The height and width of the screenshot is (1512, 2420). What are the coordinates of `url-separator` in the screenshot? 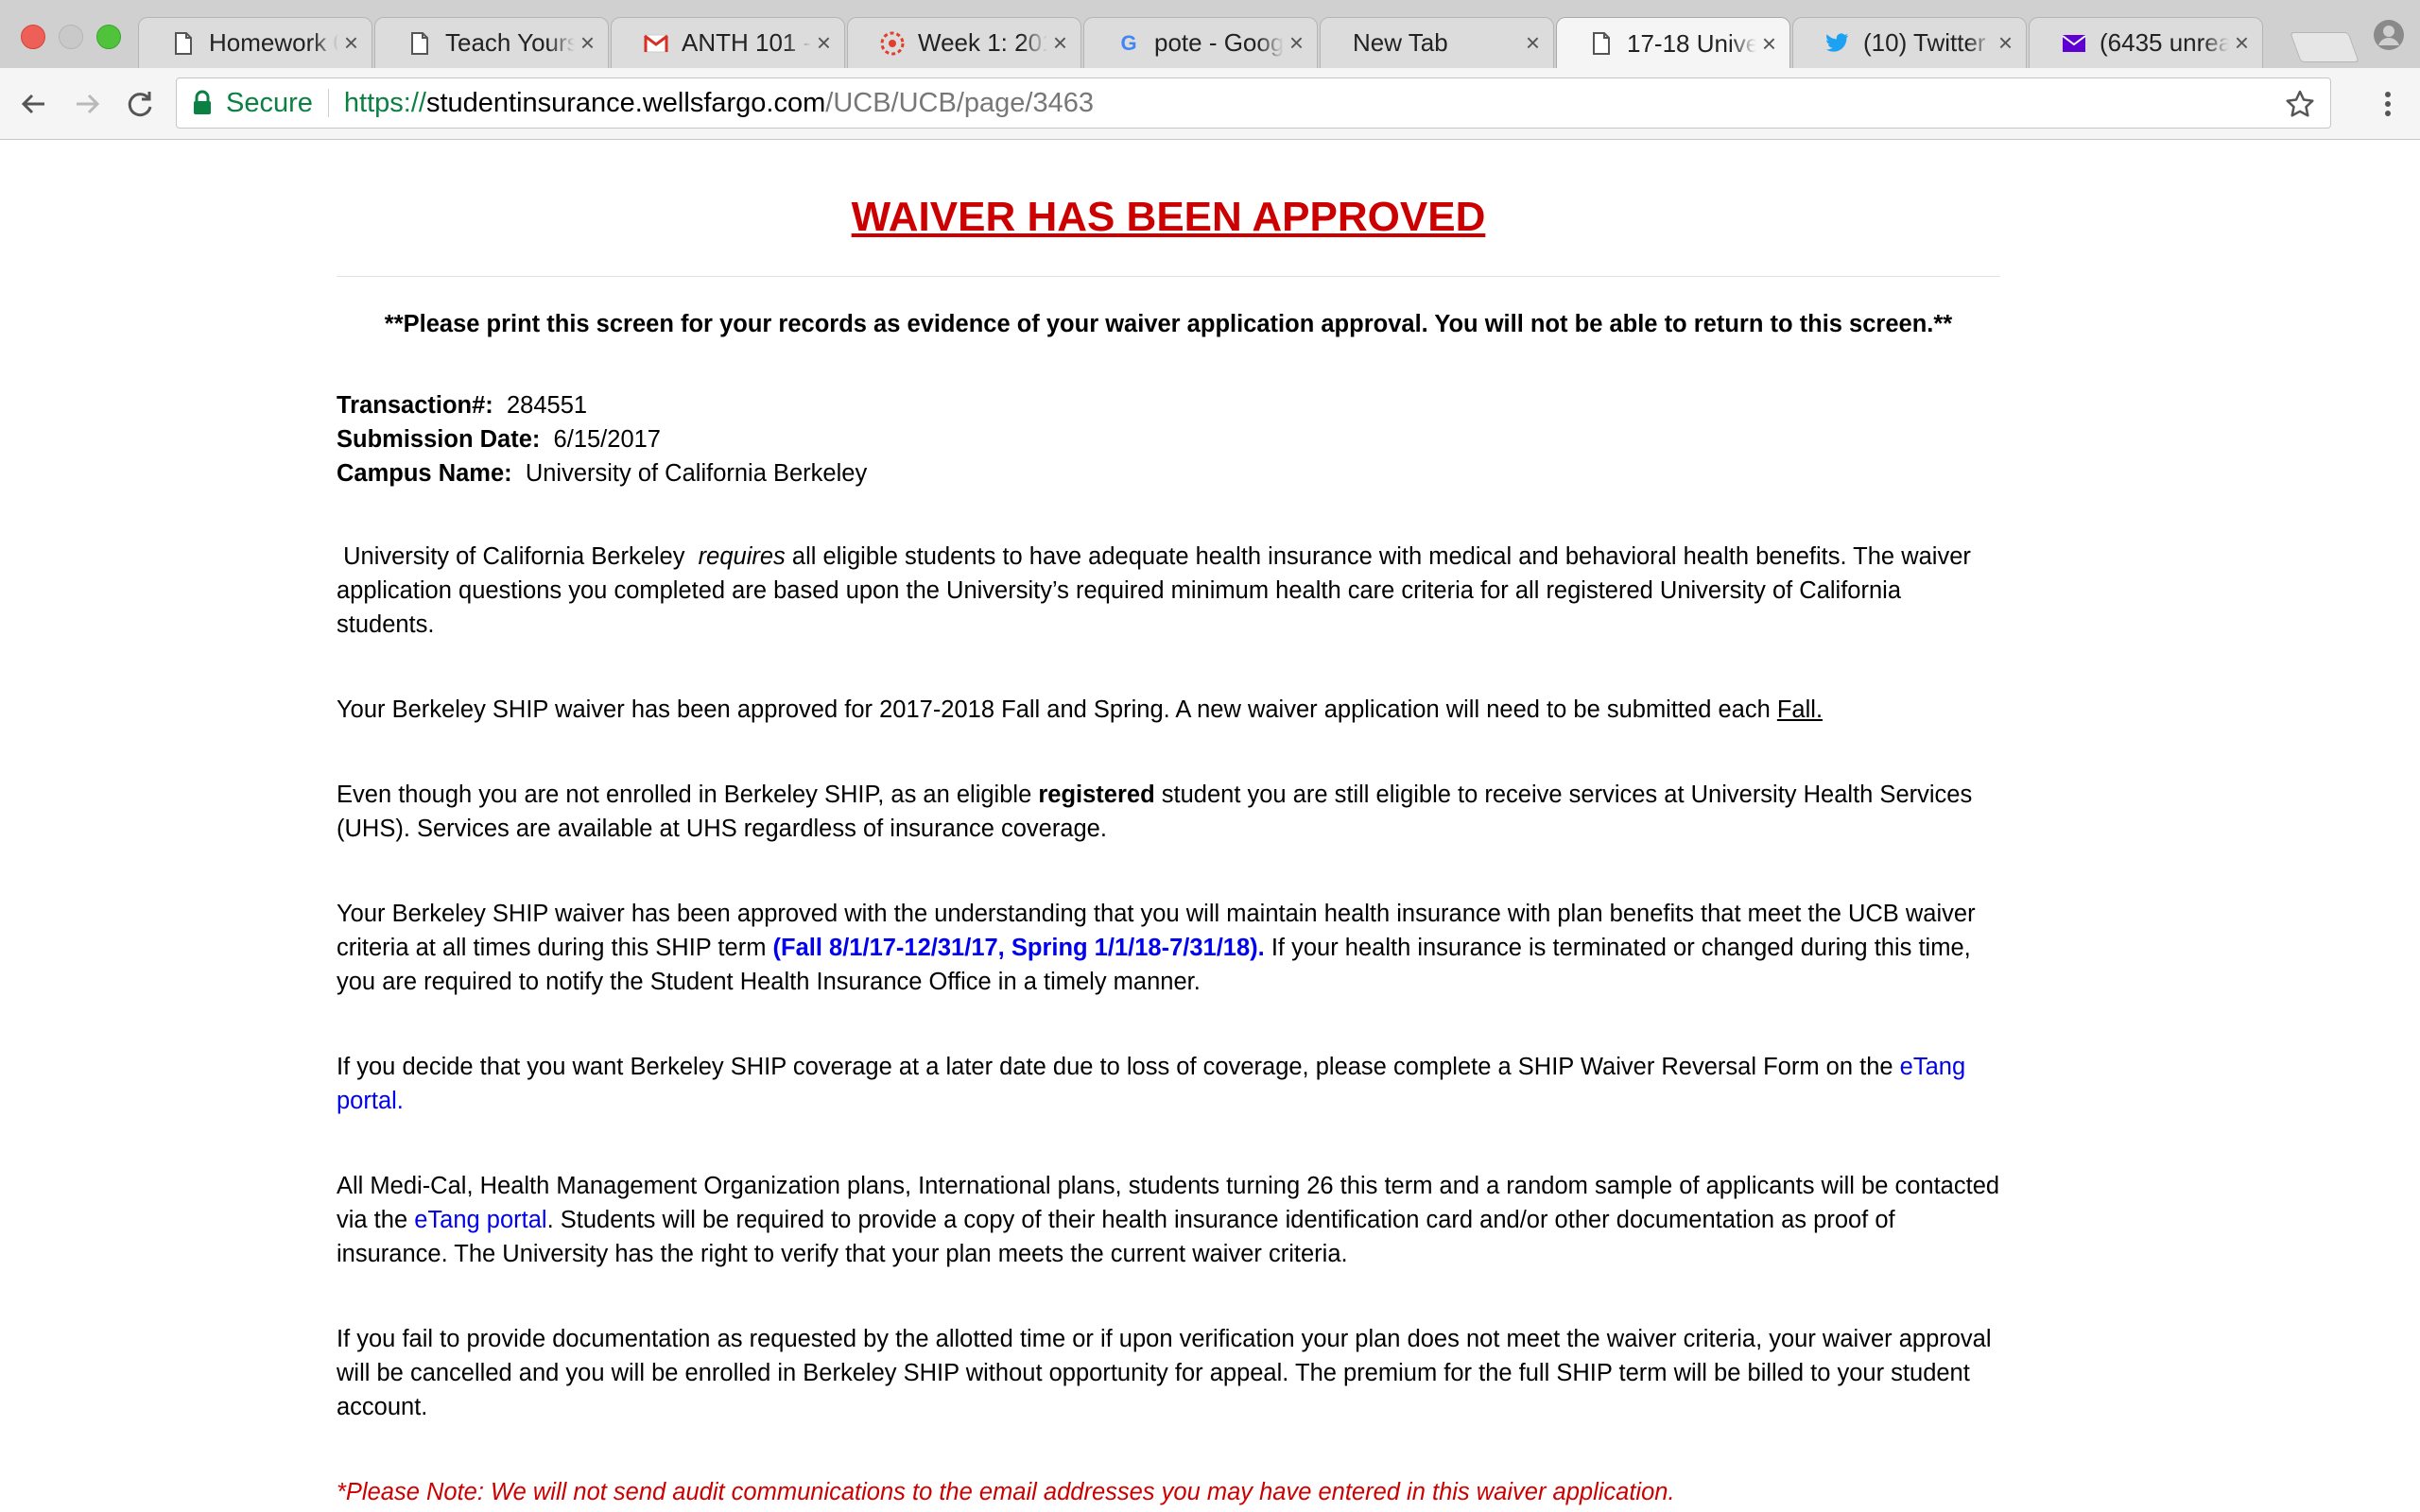 It's located at (328, 103).